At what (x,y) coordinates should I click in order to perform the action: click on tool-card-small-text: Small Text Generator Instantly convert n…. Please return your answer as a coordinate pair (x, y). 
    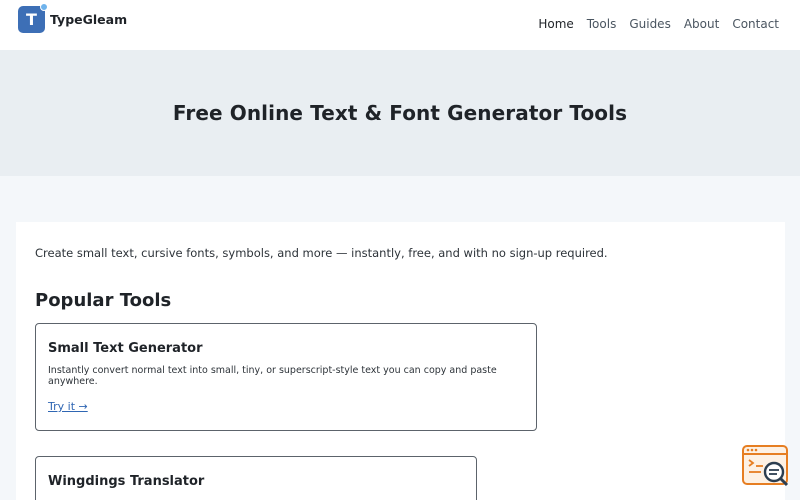
    Looking at the image, I should click on (286, 377).